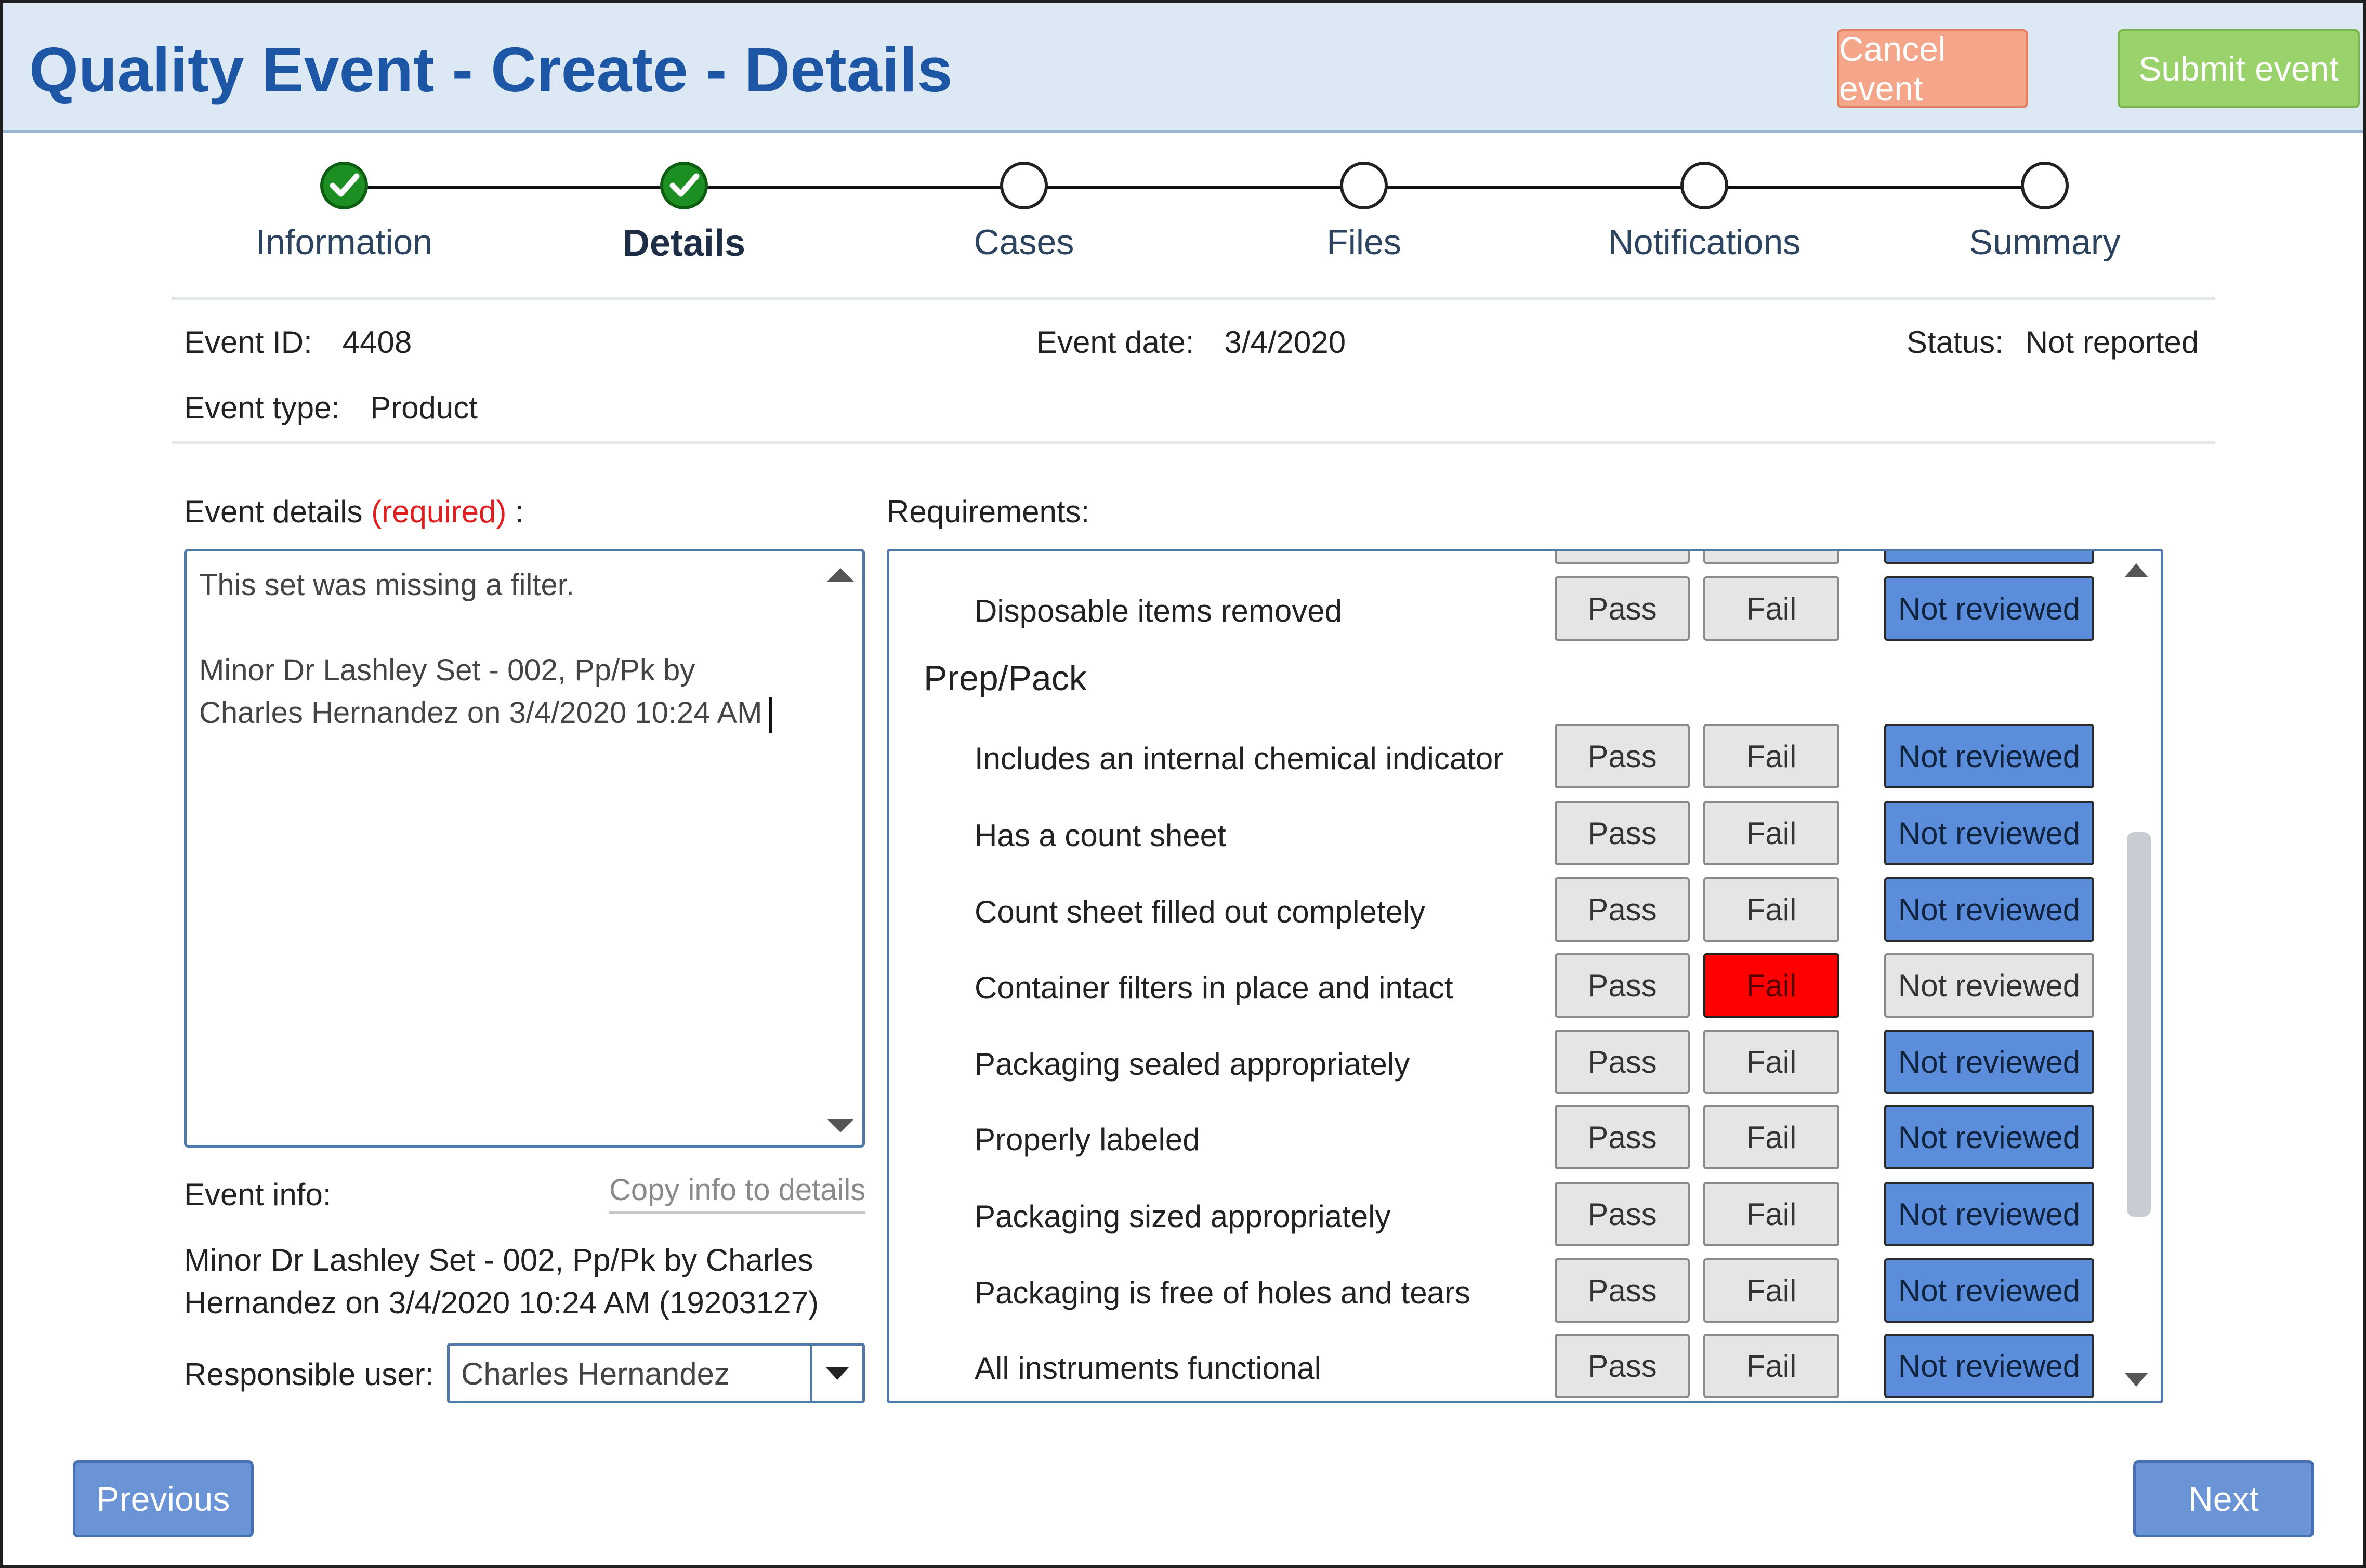  I want to click on step-label: Details, so click(684, 243).